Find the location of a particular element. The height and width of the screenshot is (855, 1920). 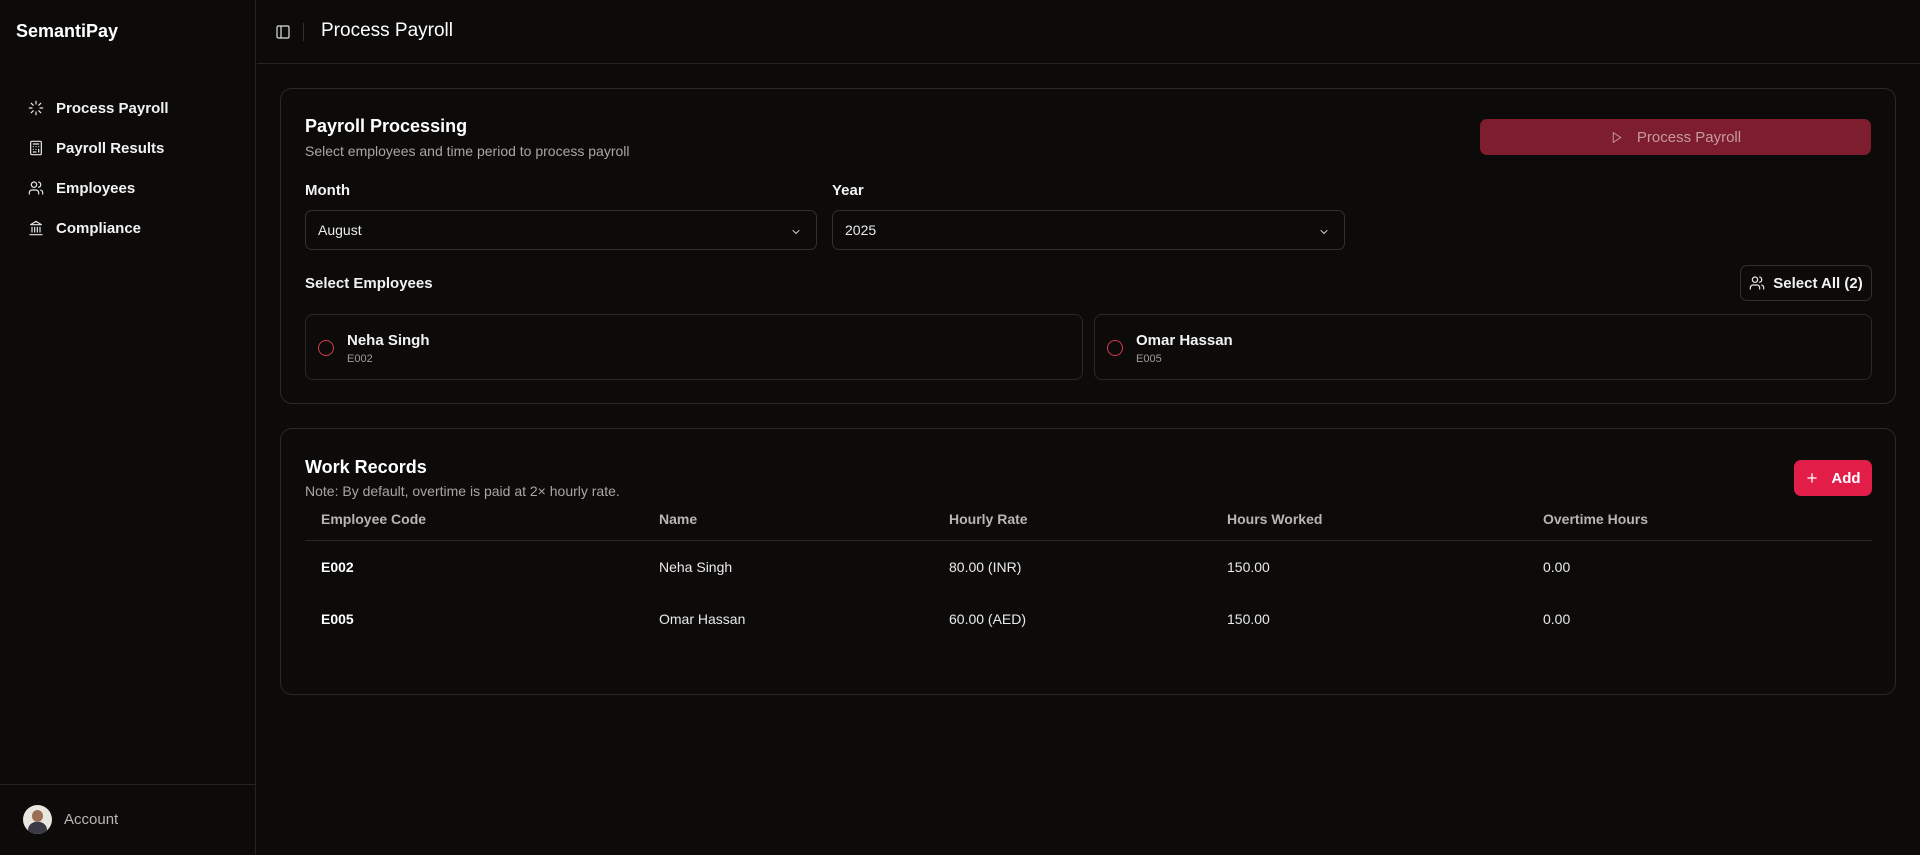

cell-hourly-rate: 80.00 (INR) is located at coordinates (985, 567).